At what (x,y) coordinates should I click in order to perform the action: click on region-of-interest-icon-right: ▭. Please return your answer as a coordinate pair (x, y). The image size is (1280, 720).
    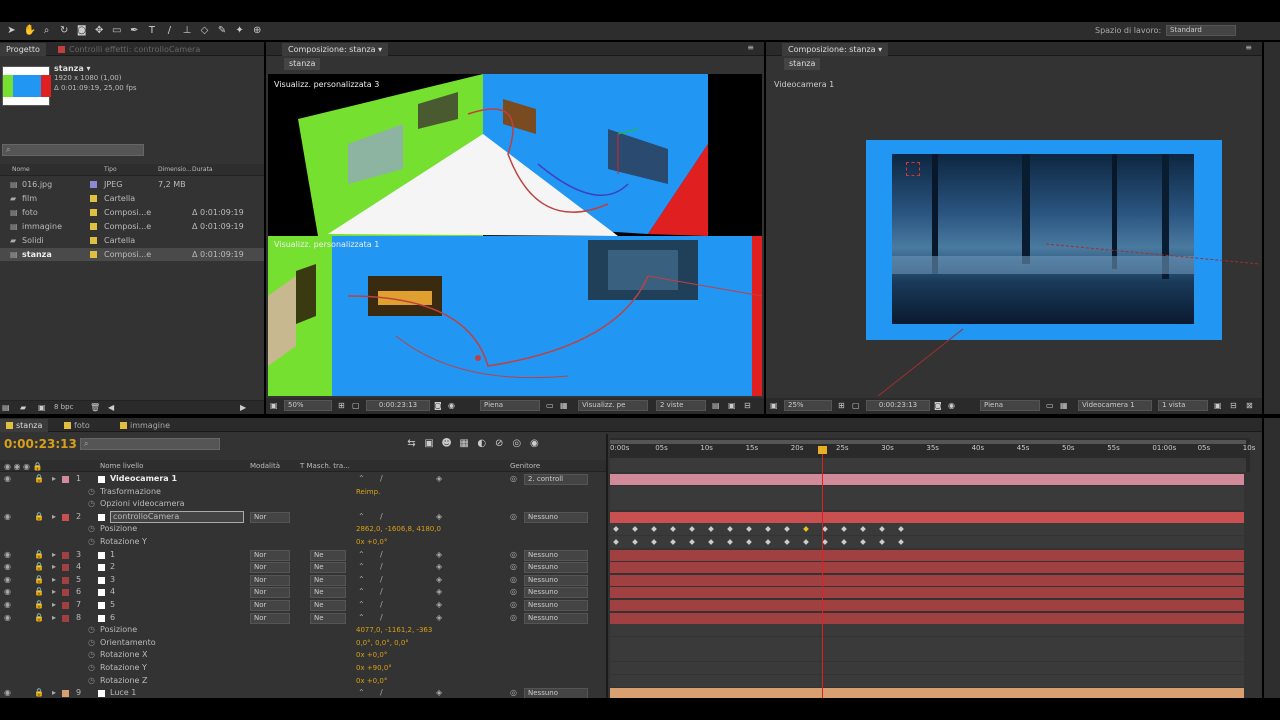
    Looking at the image, I should click on (1050, 405).